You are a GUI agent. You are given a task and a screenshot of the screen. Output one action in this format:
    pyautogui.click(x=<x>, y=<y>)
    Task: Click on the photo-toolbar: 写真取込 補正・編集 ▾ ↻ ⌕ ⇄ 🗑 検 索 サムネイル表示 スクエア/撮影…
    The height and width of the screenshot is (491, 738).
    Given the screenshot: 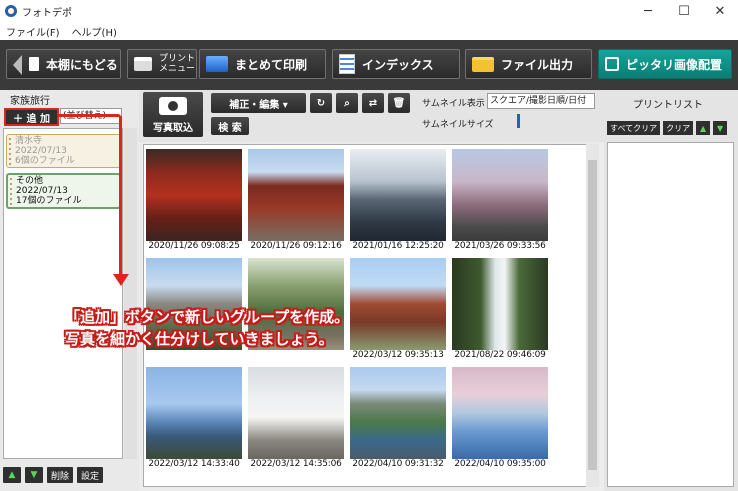 What is the action you would take?
    pyautogui.click(x=371, y=116)
    